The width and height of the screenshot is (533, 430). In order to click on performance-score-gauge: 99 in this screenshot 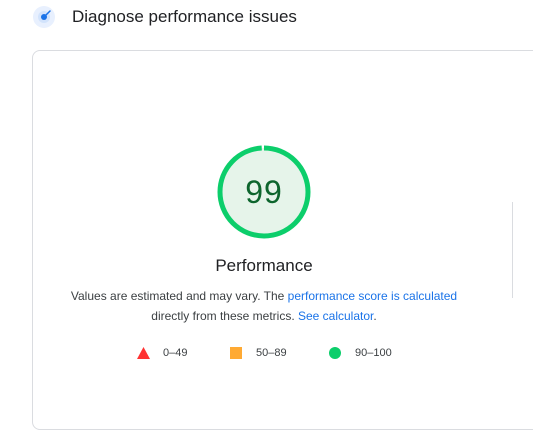, I will do `click(264, 192)`.